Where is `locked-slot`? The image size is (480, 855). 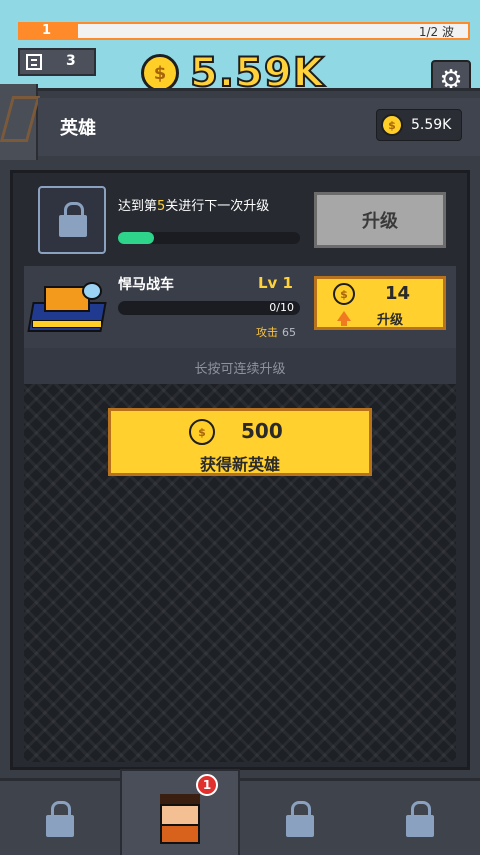 locked-slot is located at coordinates (72, 220).